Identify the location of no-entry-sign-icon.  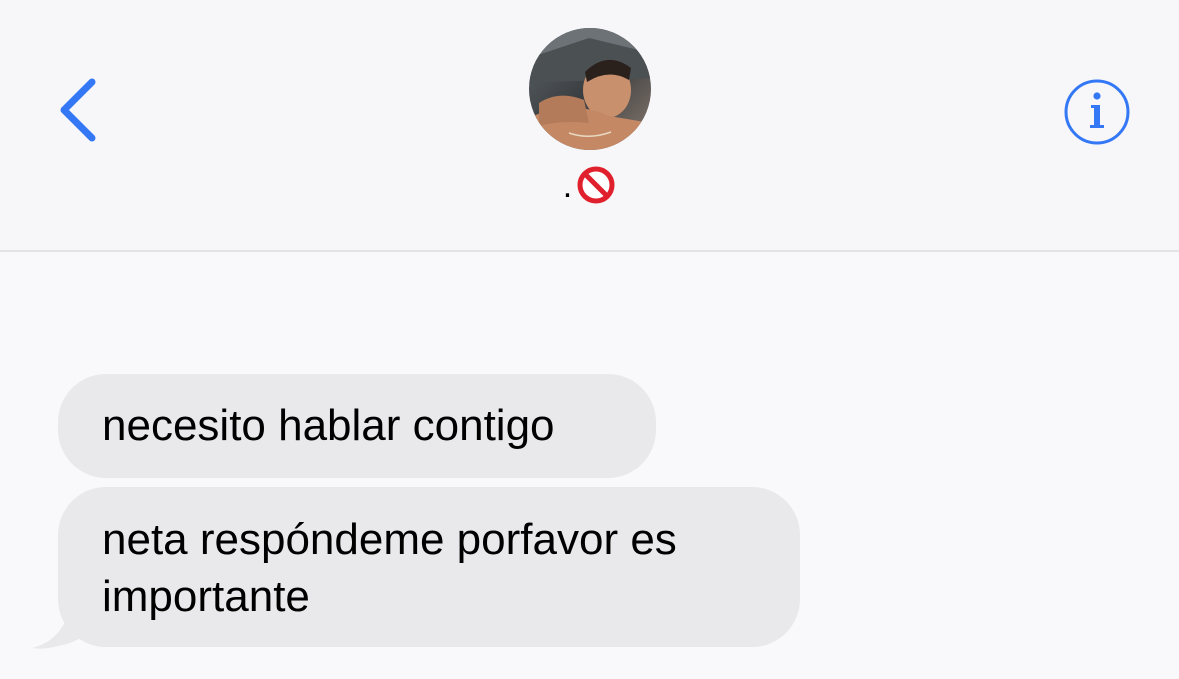
(596, 185).